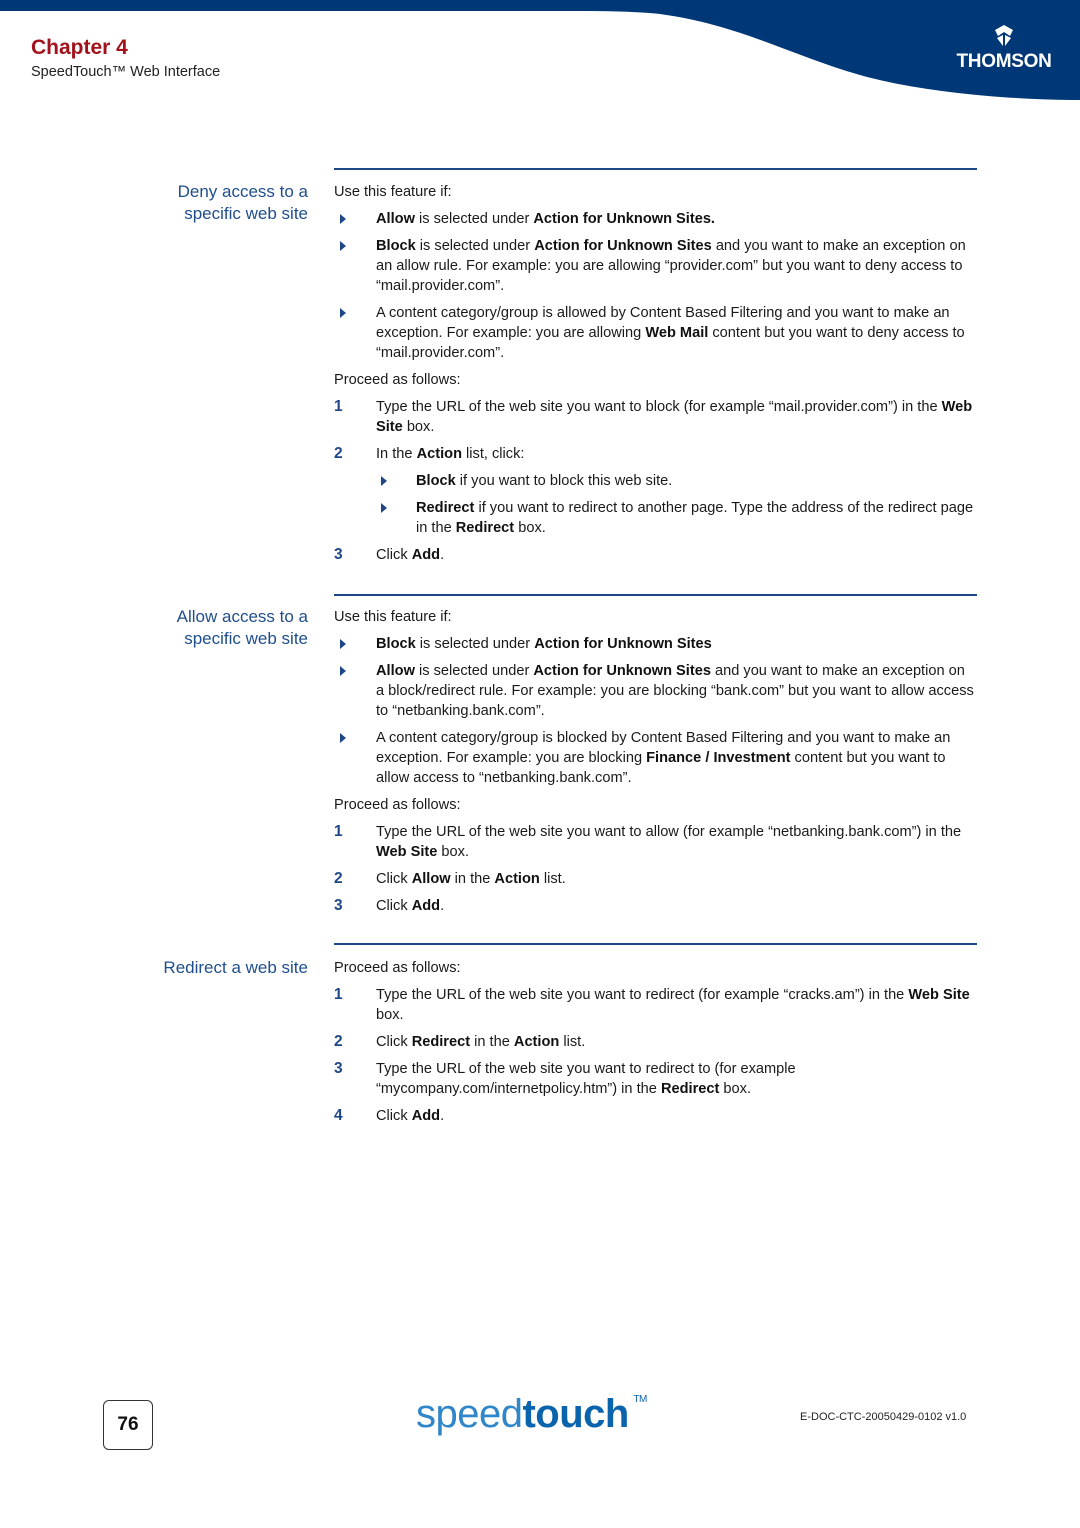 Image resolution: width=1080 pixels, height=1528 pixels. Describe the element at coordinates (677, 333) in the screenshot. I see `bold-term: Web Mail` at that location.